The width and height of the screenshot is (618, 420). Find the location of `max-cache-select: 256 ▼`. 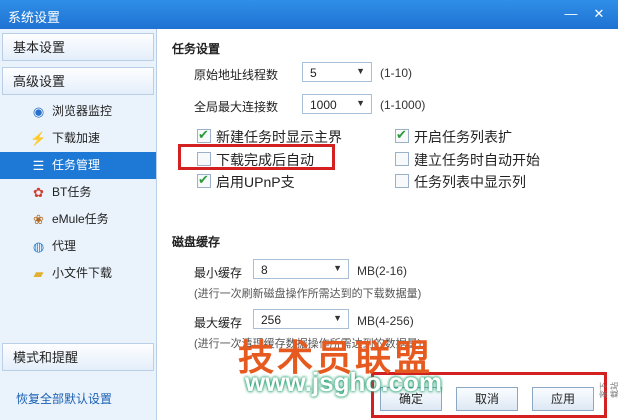

max-cache-select: 256 ▼ is located at coordinates (301, 319).